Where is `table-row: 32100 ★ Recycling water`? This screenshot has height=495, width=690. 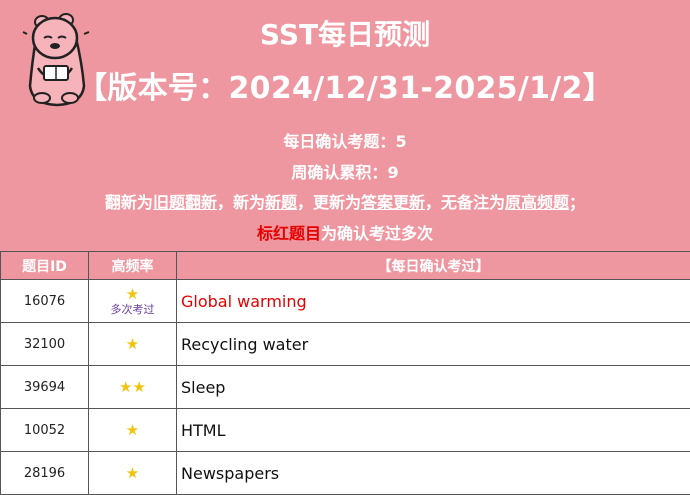
table-row: 32100 ★ Recycling water is located at coordinates (345, 344).